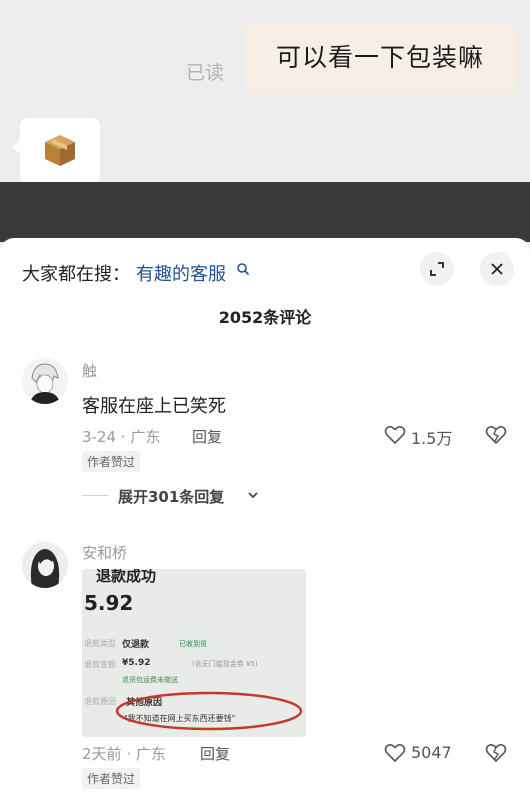 This screenshot has width=530, height=800. Describe the element at coordinates (121, 437) in the screenshot. I see `comment-date-location: 3-24 · 广东` at that location.